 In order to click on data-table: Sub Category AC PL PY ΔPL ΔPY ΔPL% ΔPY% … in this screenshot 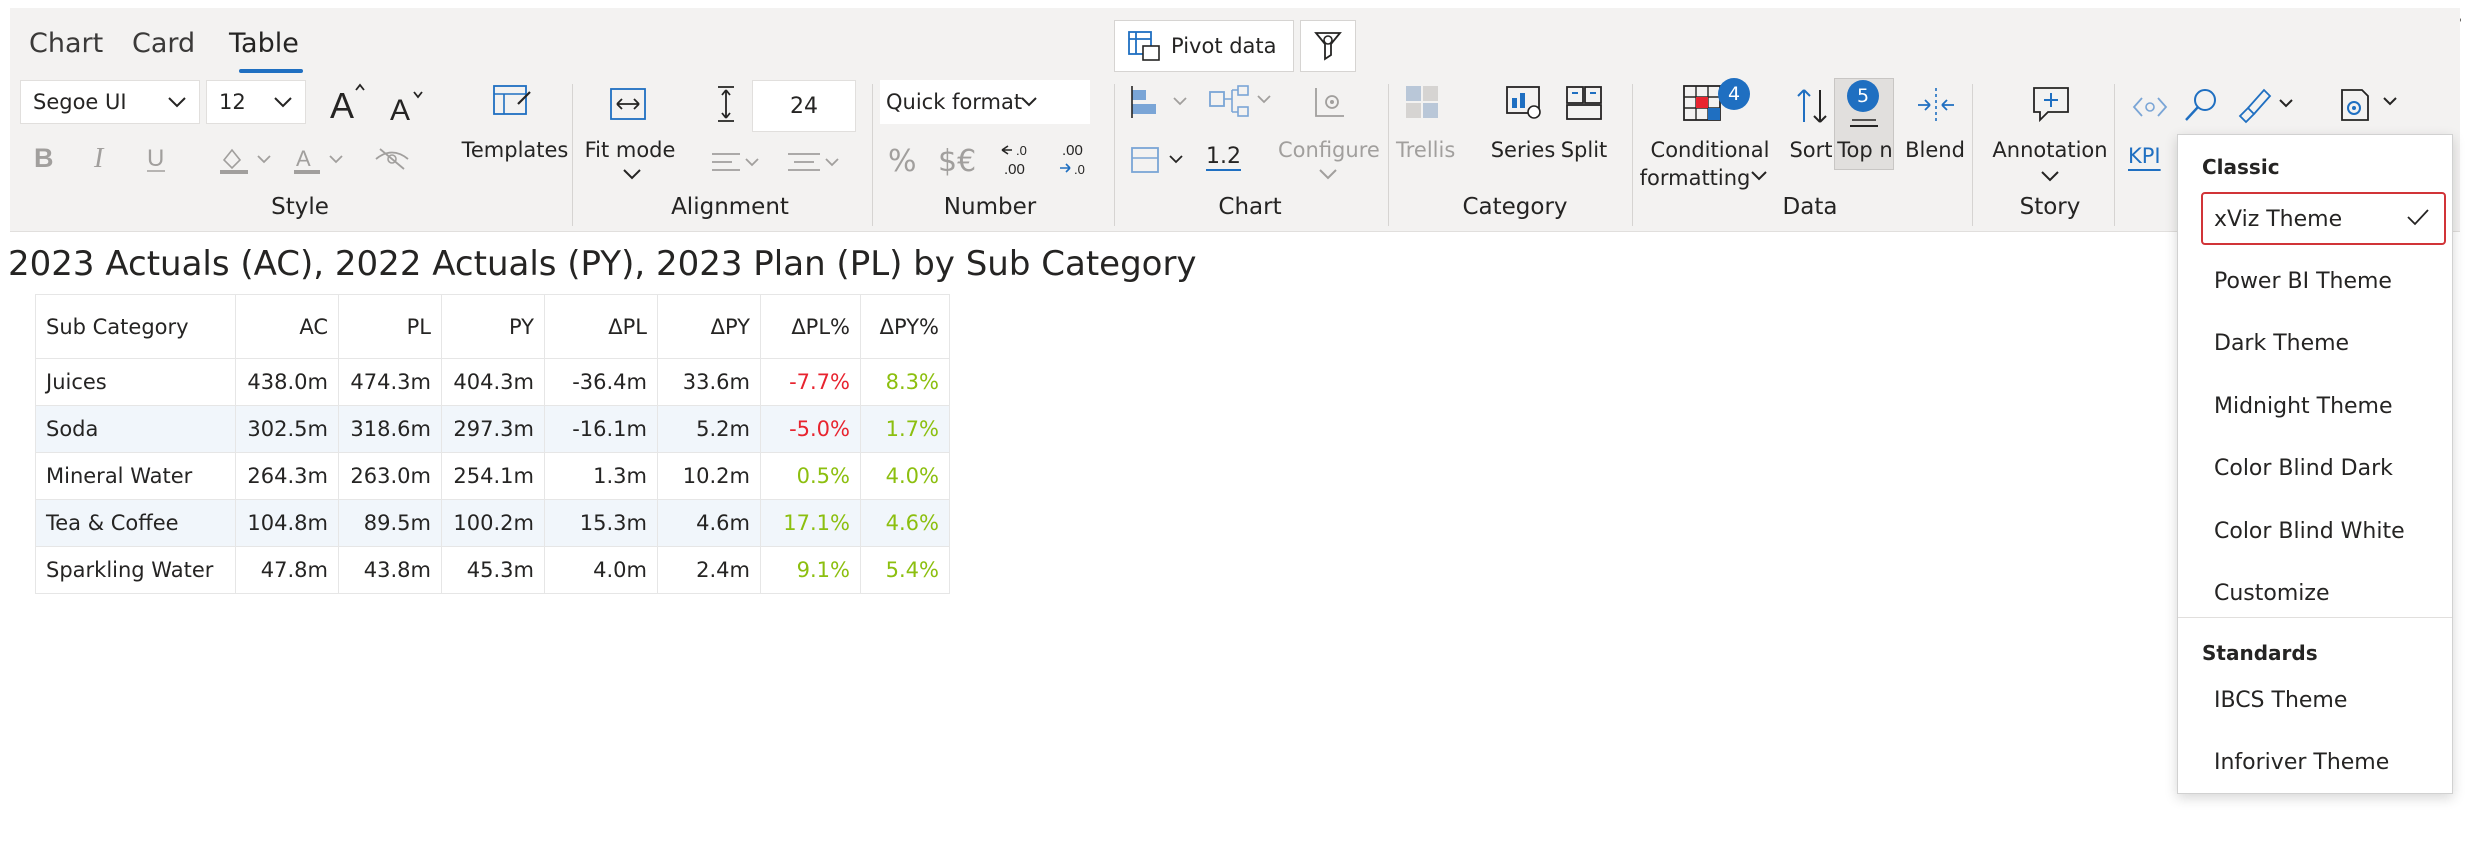, I will do `click(492, 444)`.